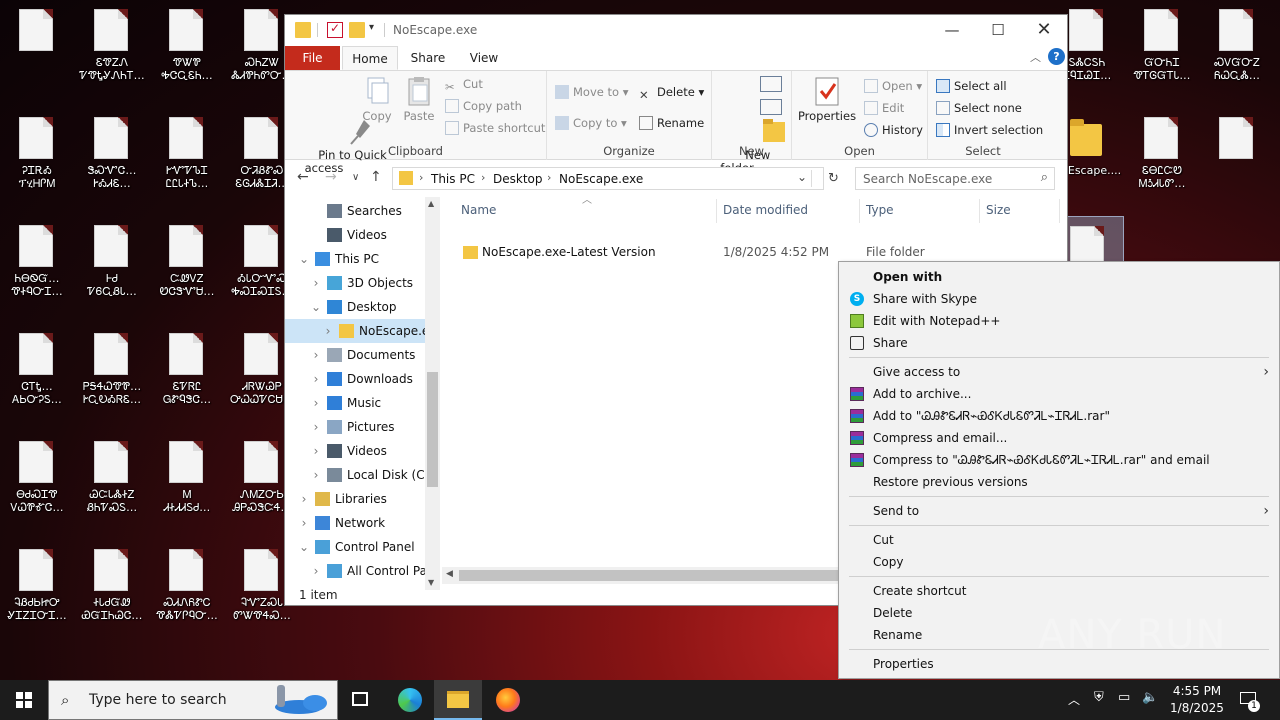  I want to click on menu-item: Share, so click(1059, 343).